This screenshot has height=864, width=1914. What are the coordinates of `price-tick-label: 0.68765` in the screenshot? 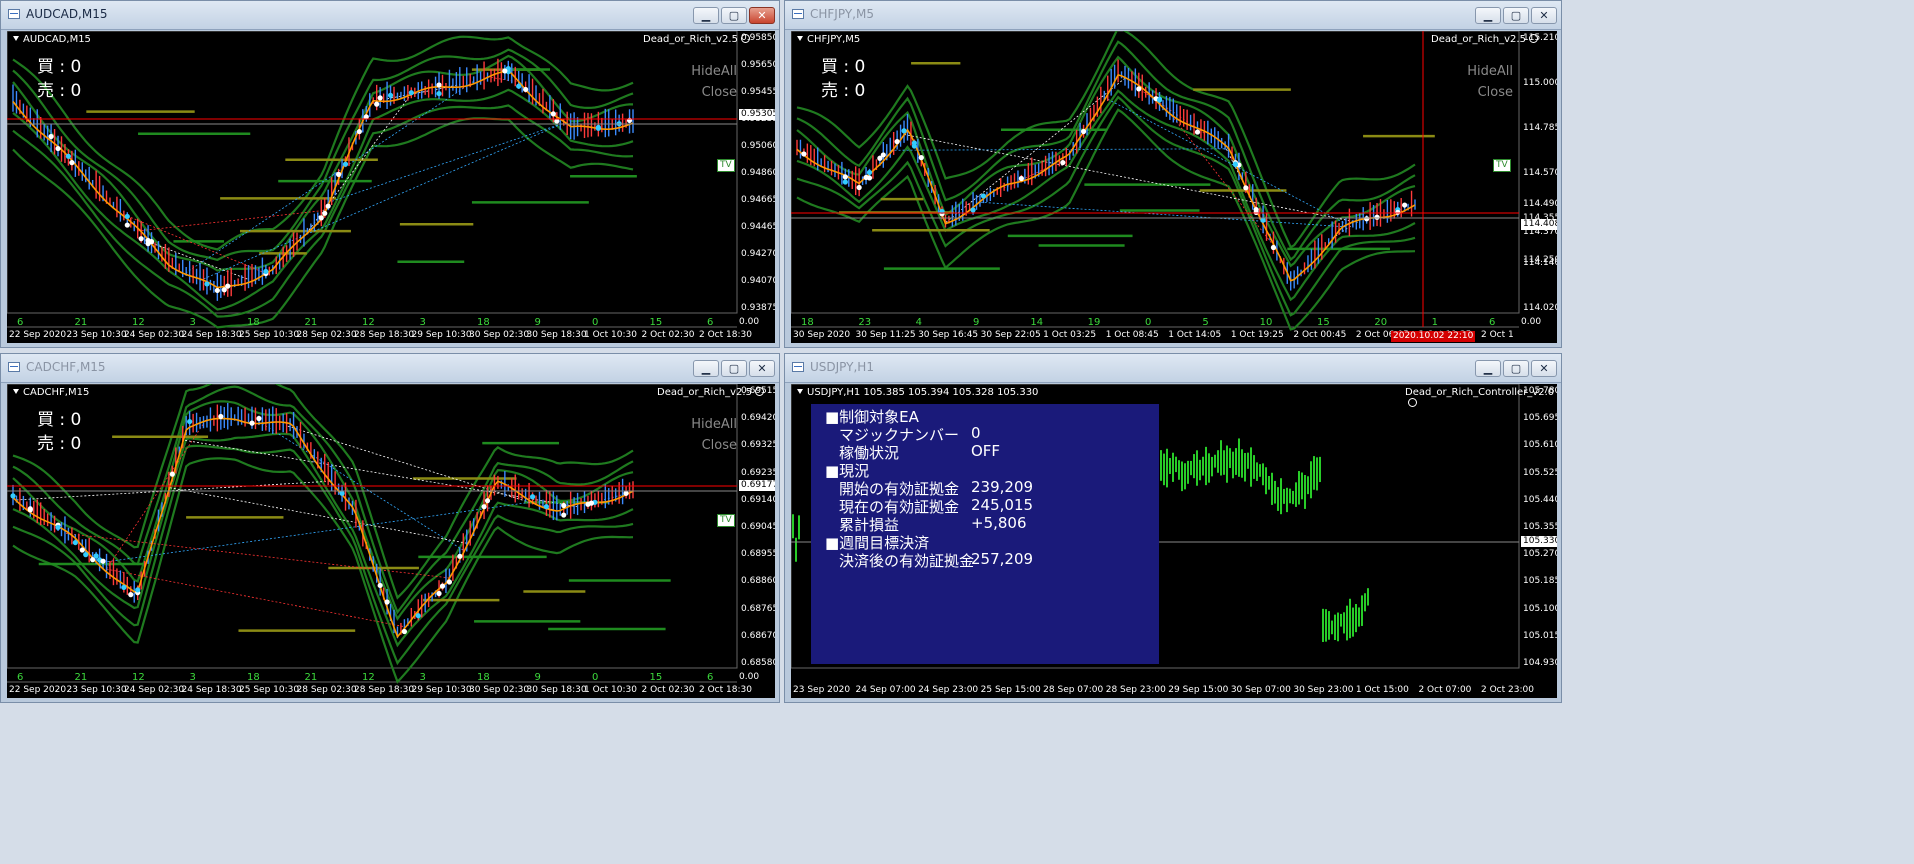 It's located at (758, 608).